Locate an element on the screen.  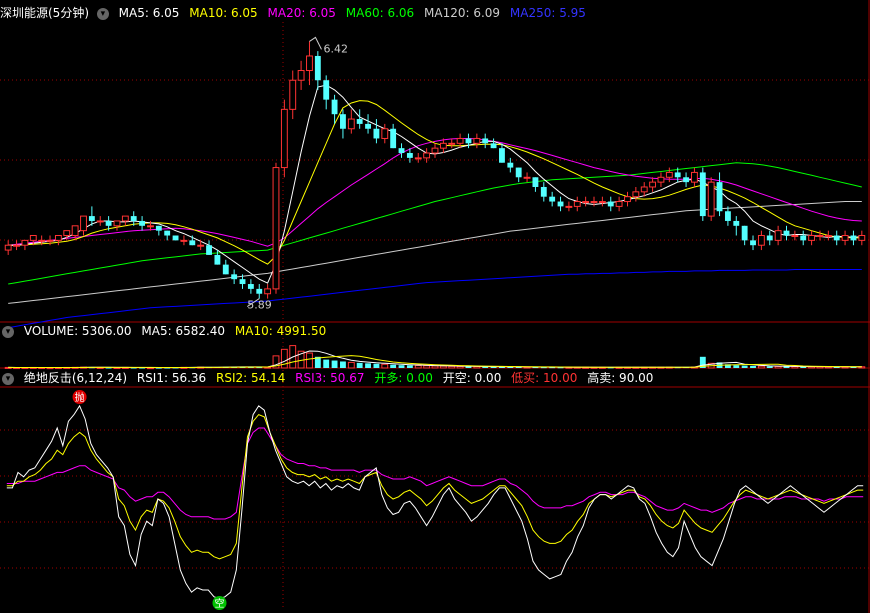
sell-marker-text: 抛 is located at coordinates (80, 397).